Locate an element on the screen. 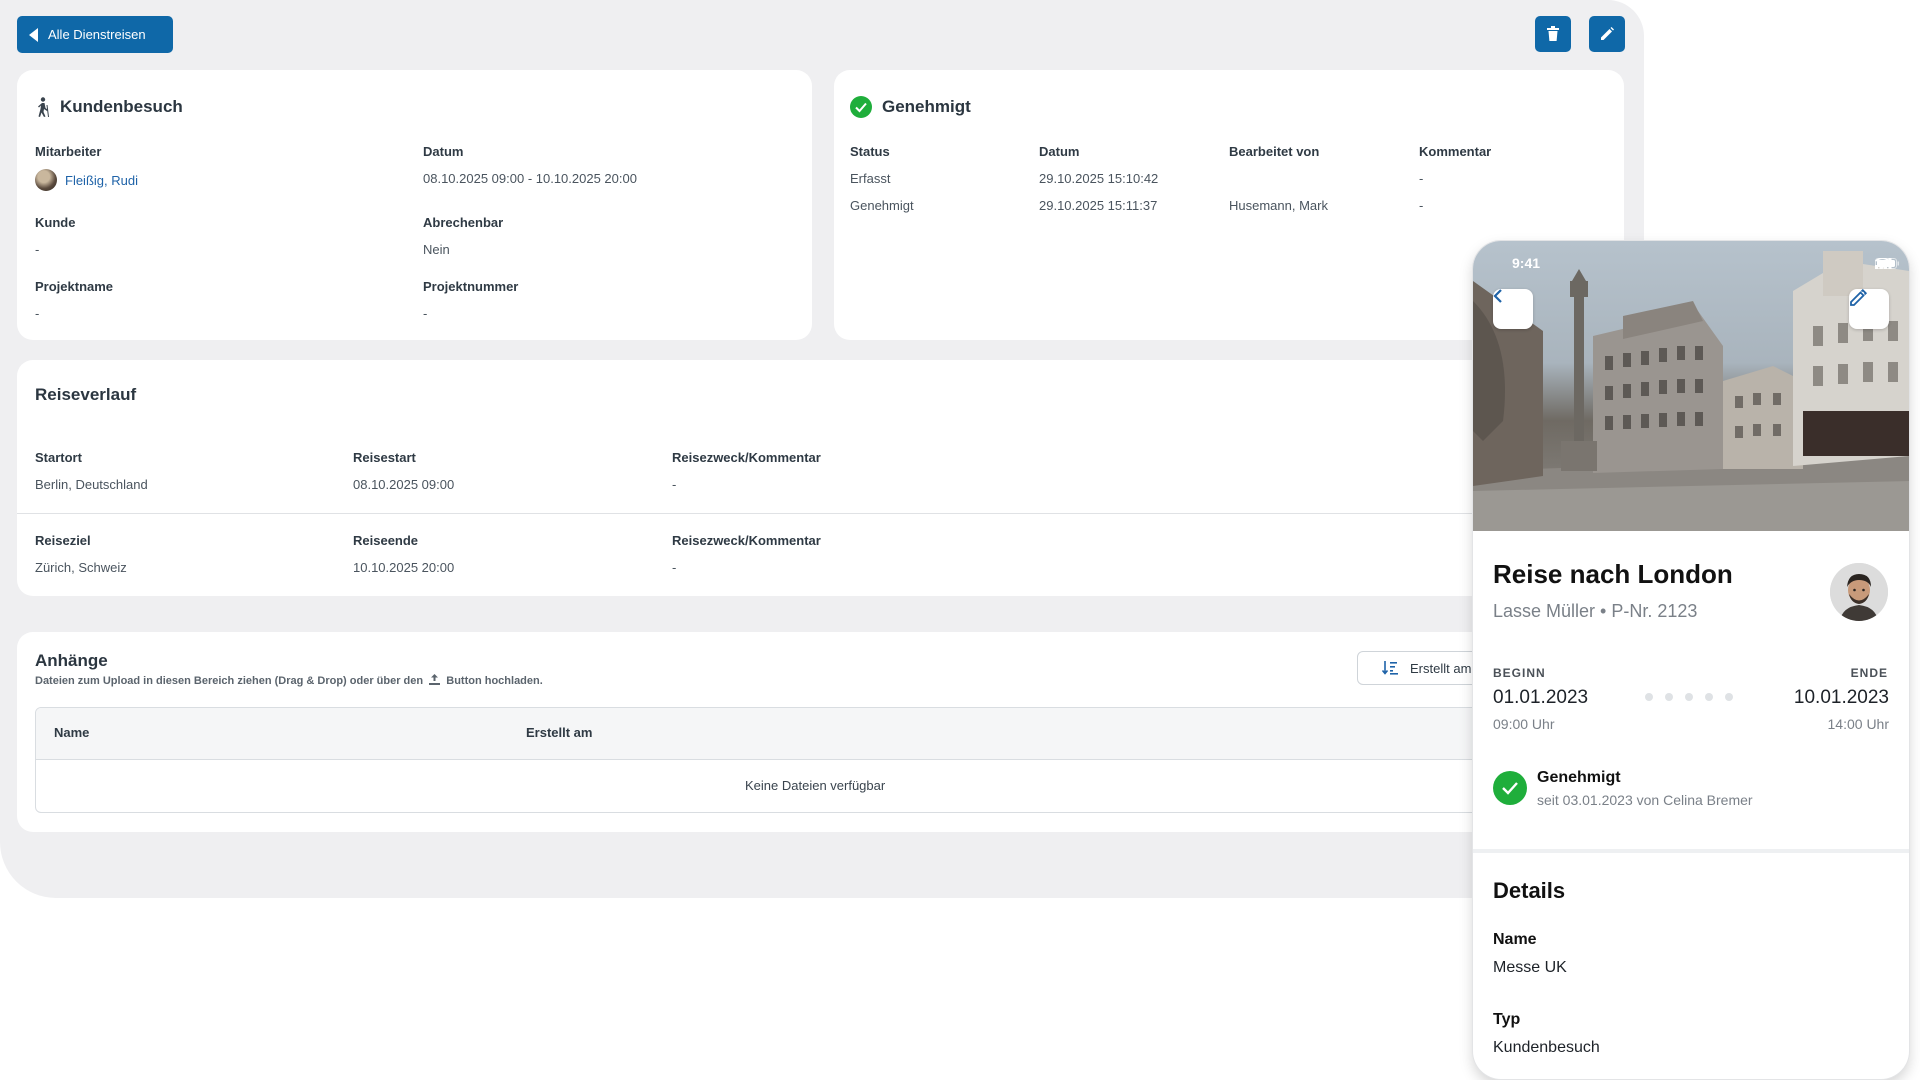 The height and width of the screenshot is (1080, 1920). approval-status-subtitle: seit 03.01.2023 von Celina Bremer is located at coordinates (1645, 800).